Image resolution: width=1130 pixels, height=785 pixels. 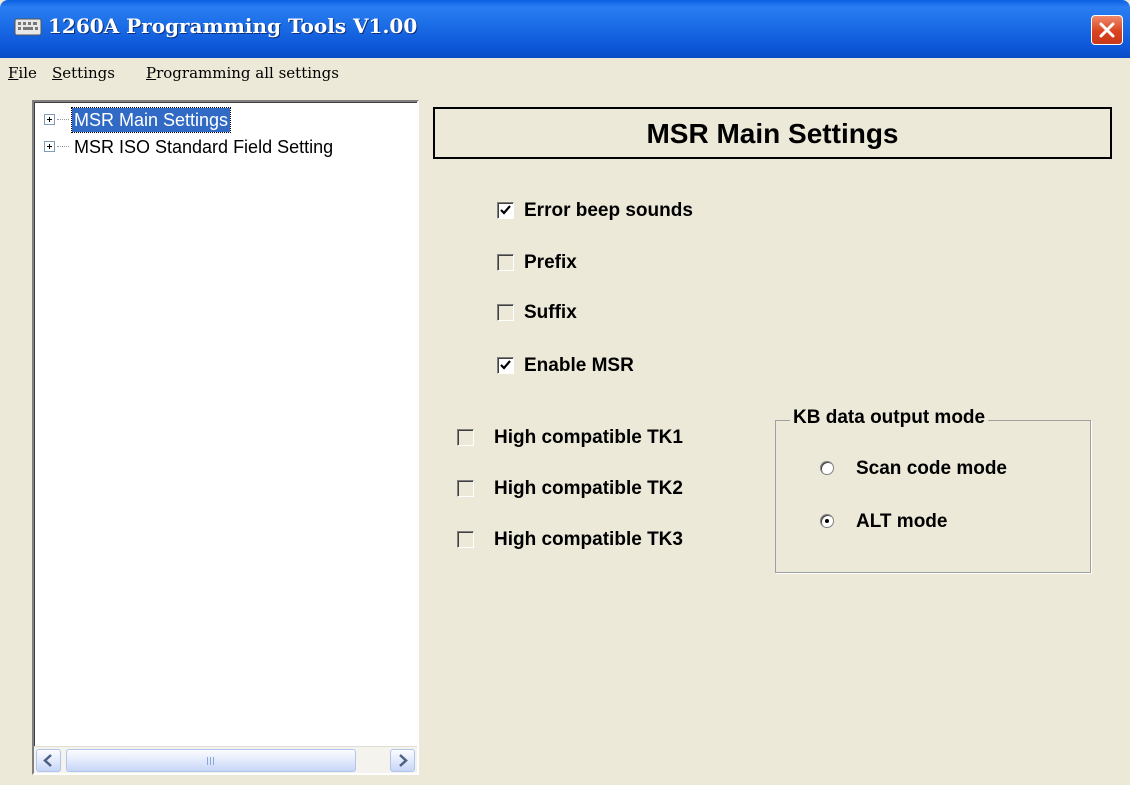 What do you see at coordinates (550, 262) in the screenshot?
I see `checkbox-label: Prefix` at bounding box center [550, 262].